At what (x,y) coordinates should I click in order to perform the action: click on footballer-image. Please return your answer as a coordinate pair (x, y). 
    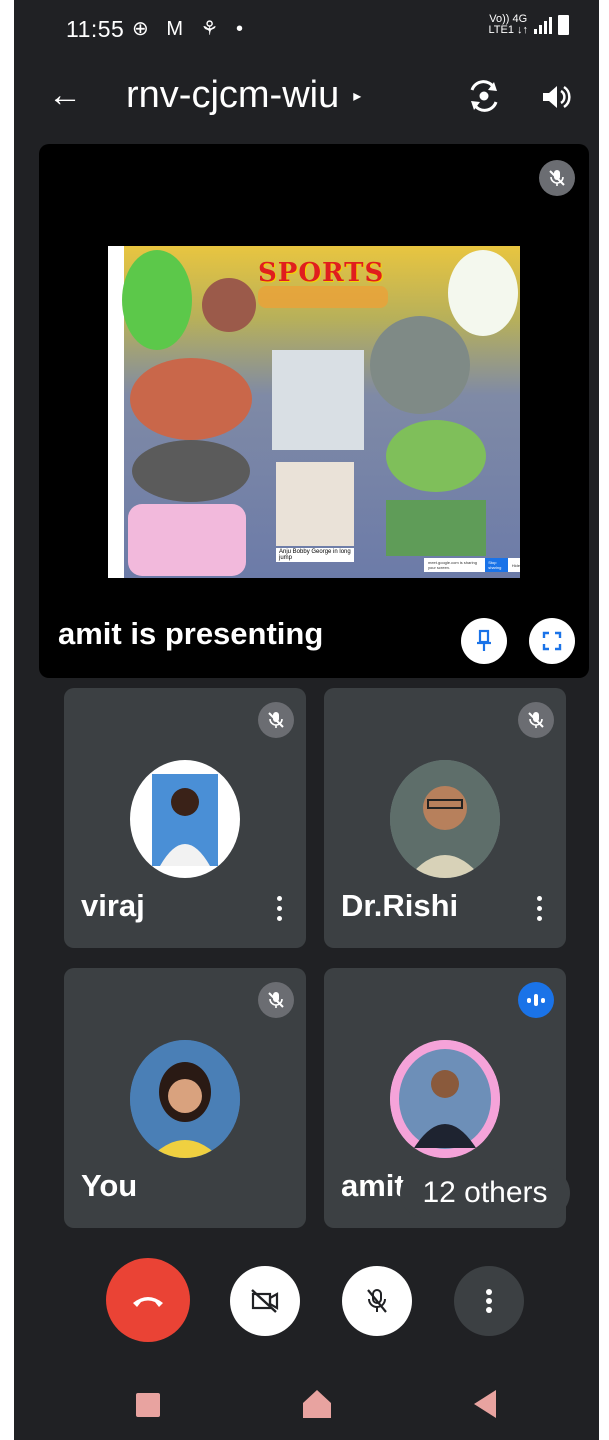
    Looking at the image, I should click on (157, 300).